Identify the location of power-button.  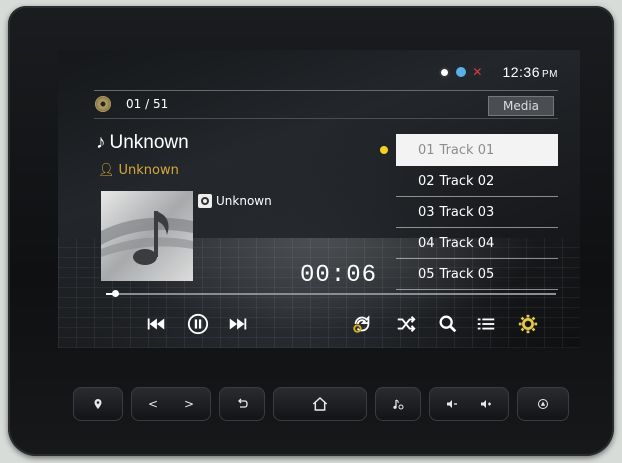
(543, 404).